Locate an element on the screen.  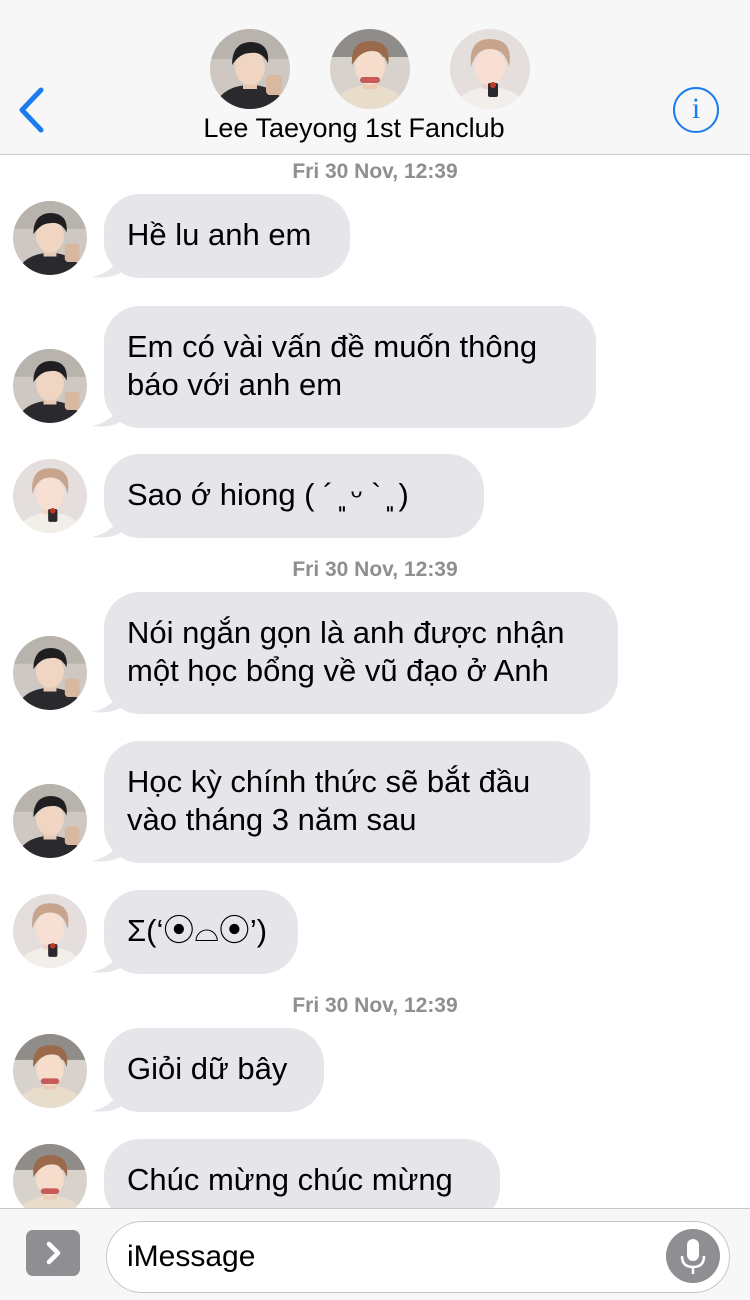
compose-bar: iMessage is located at coordinates (375, 1254).